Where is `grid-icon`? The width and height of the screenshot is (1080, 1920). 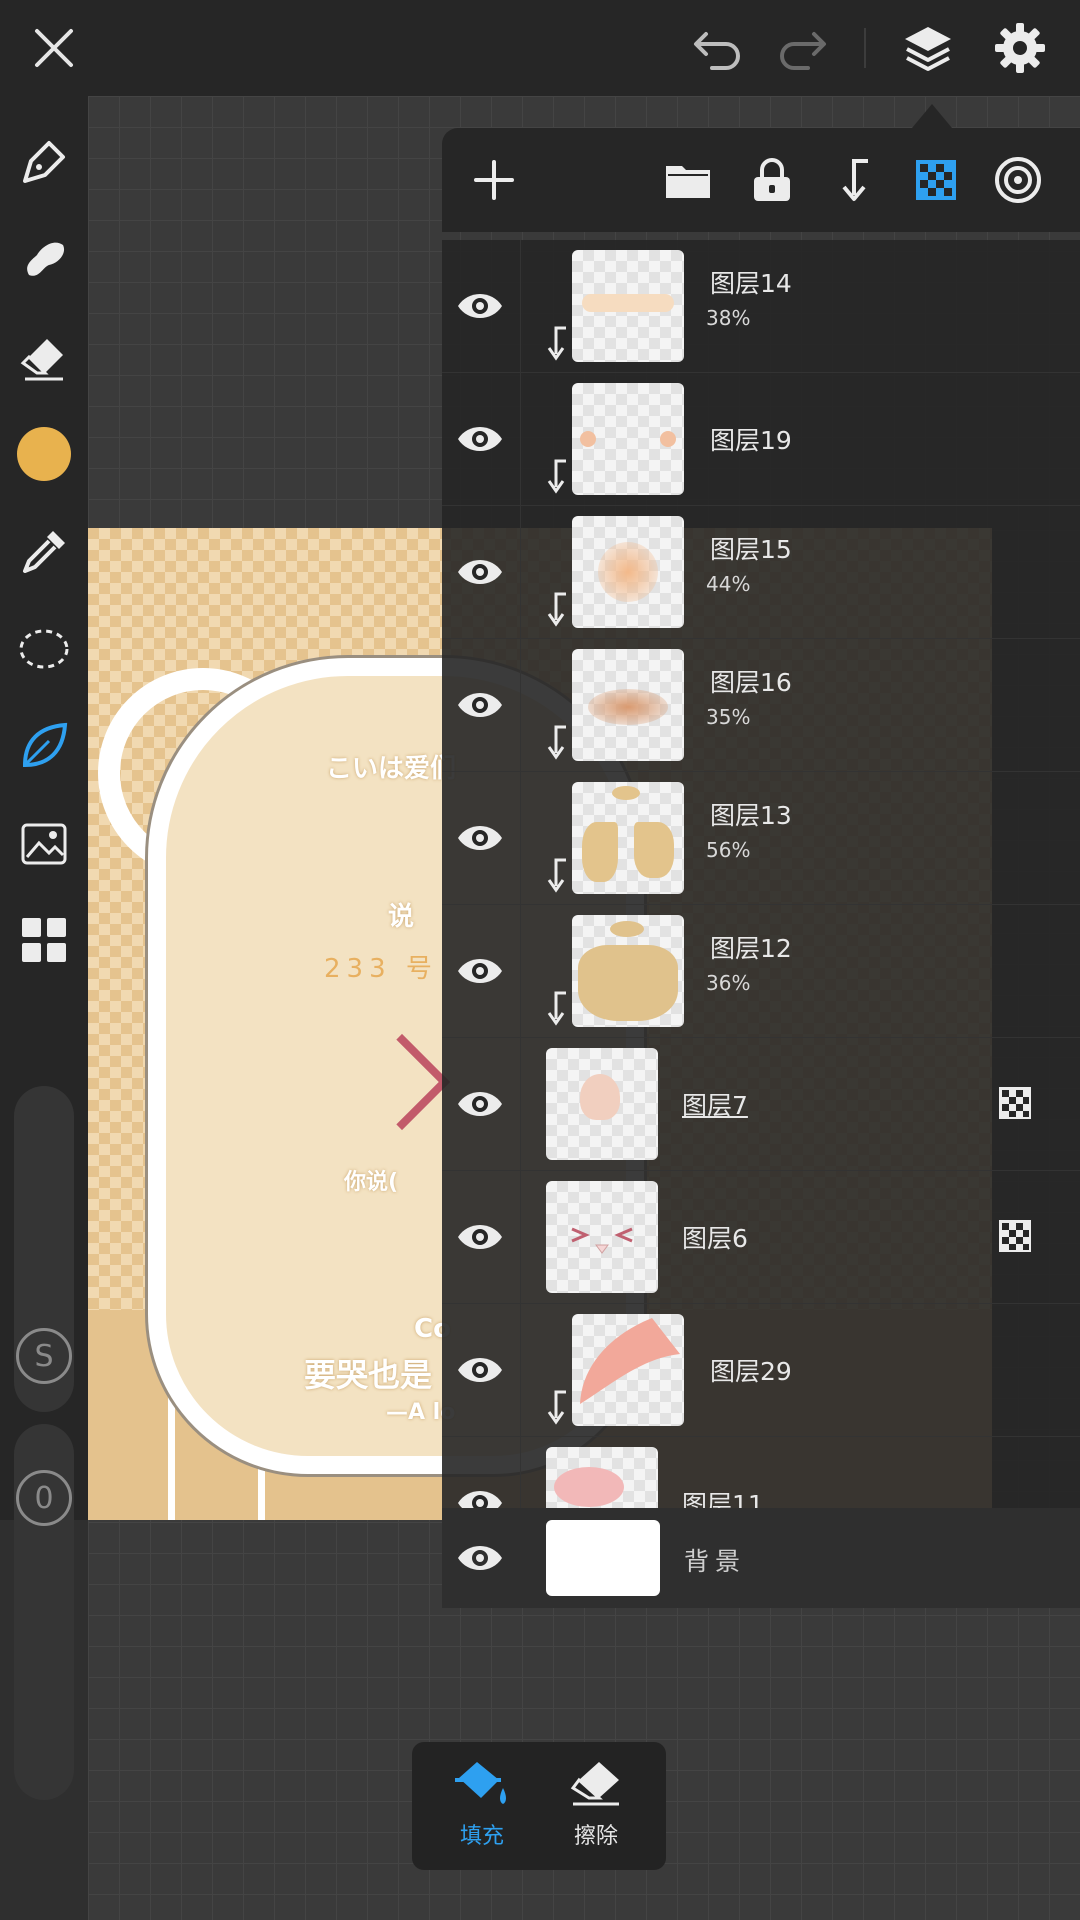 grid-icon is located at coordinates (44, 940).